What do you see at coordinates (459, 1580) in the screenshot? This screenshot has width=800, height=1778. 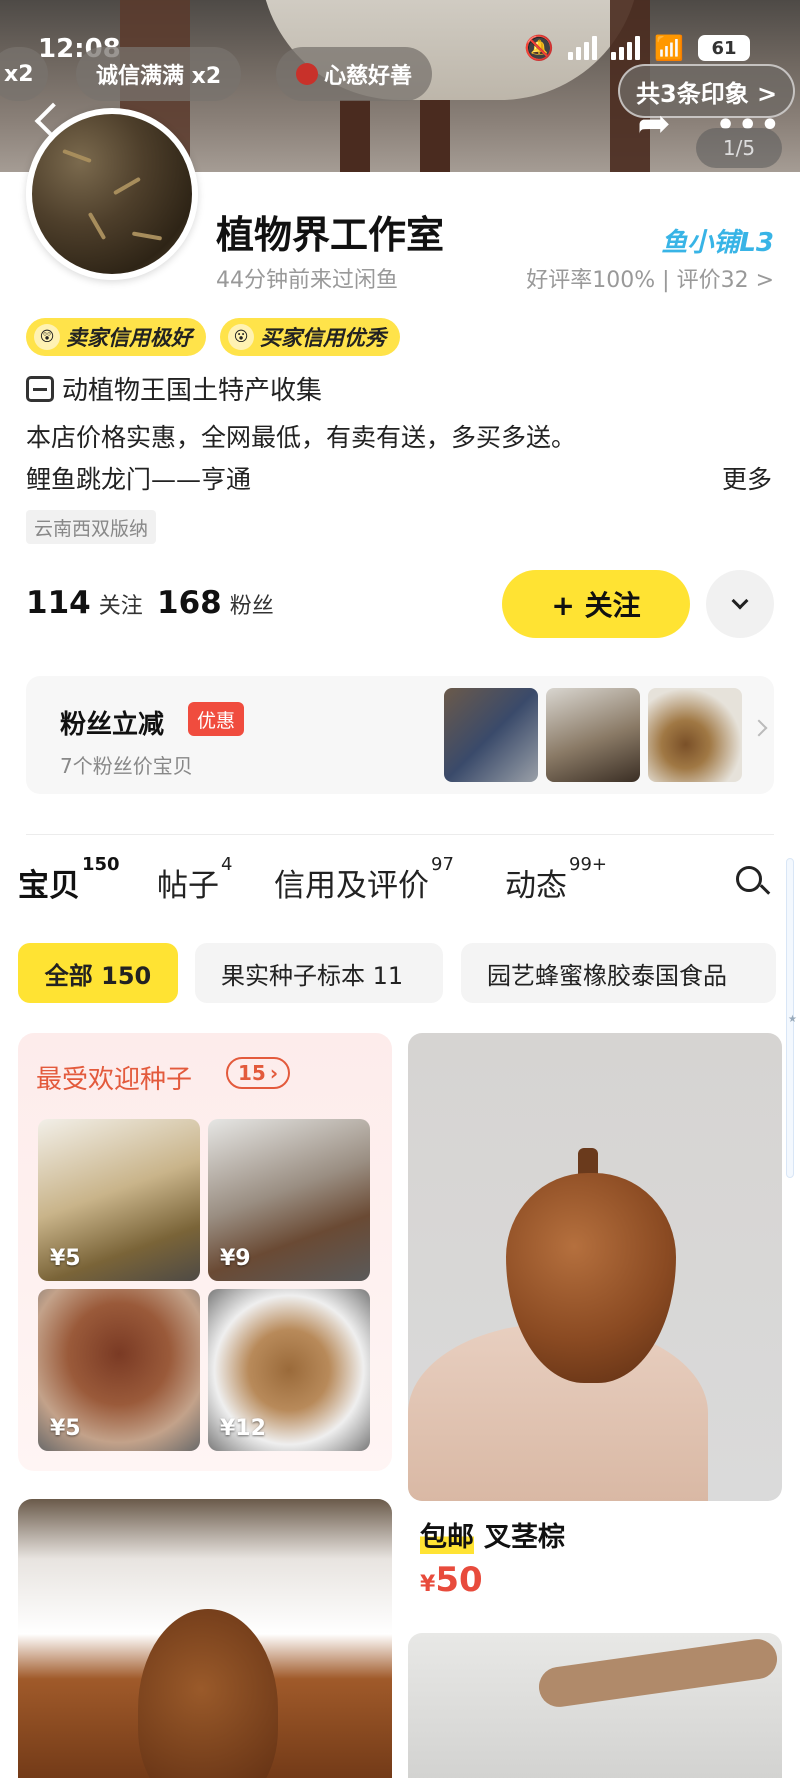 I see `price-value: 50` at bounding box center [459, 1580].